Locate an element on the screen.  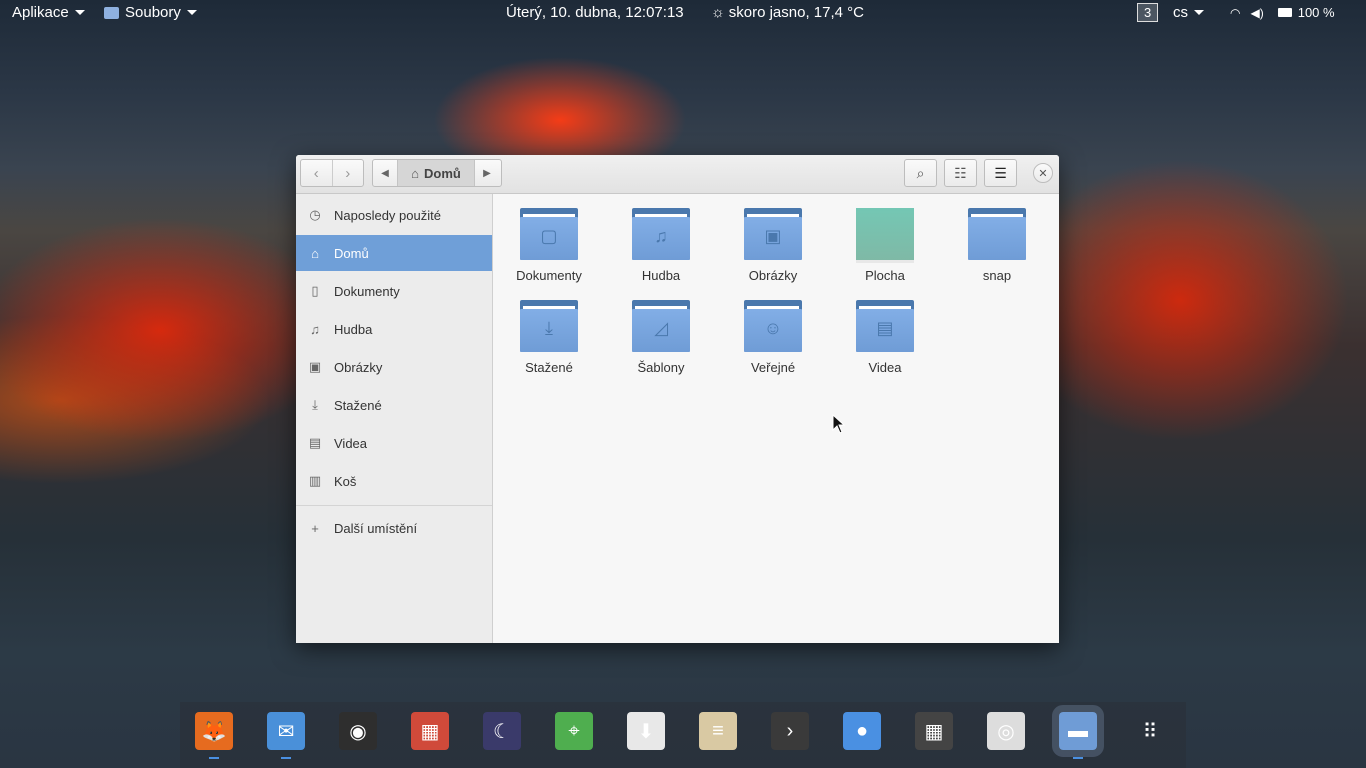
sidebar-item-label: Další umístění is located at coordinates (376, 528).